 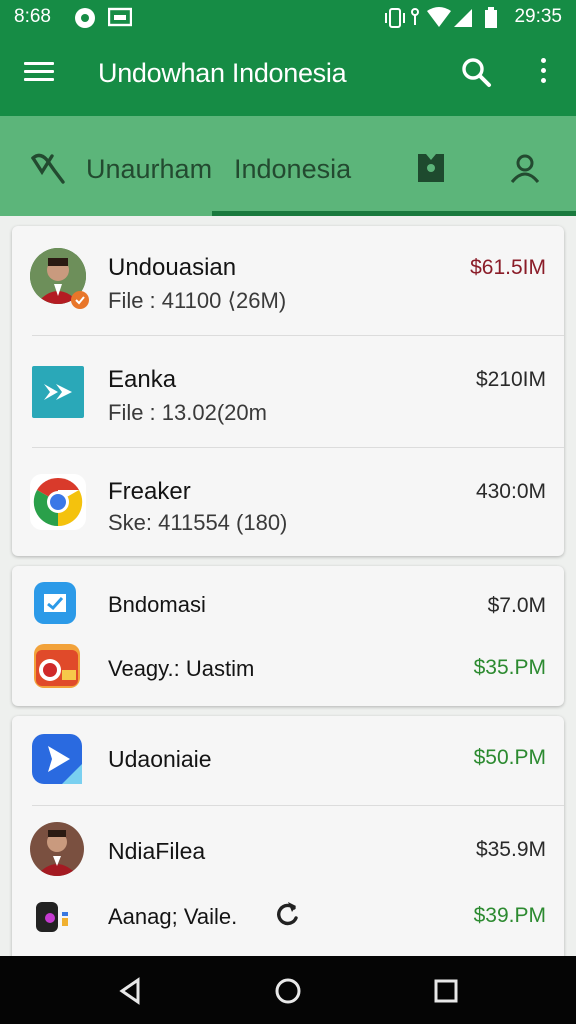 I want to click on item-amount: $35.PM, so click(x=509, y=667).